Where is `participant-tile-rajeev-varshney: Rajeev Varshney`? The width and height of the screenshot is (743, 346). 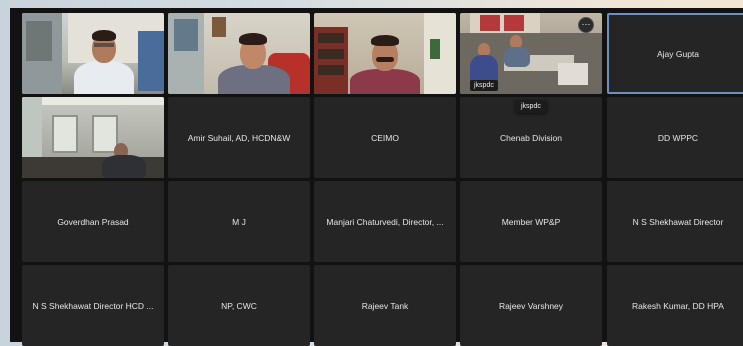
participant-tile-rajeev-varshney: Rajeev Varshney is located at coordinates (531, 305).